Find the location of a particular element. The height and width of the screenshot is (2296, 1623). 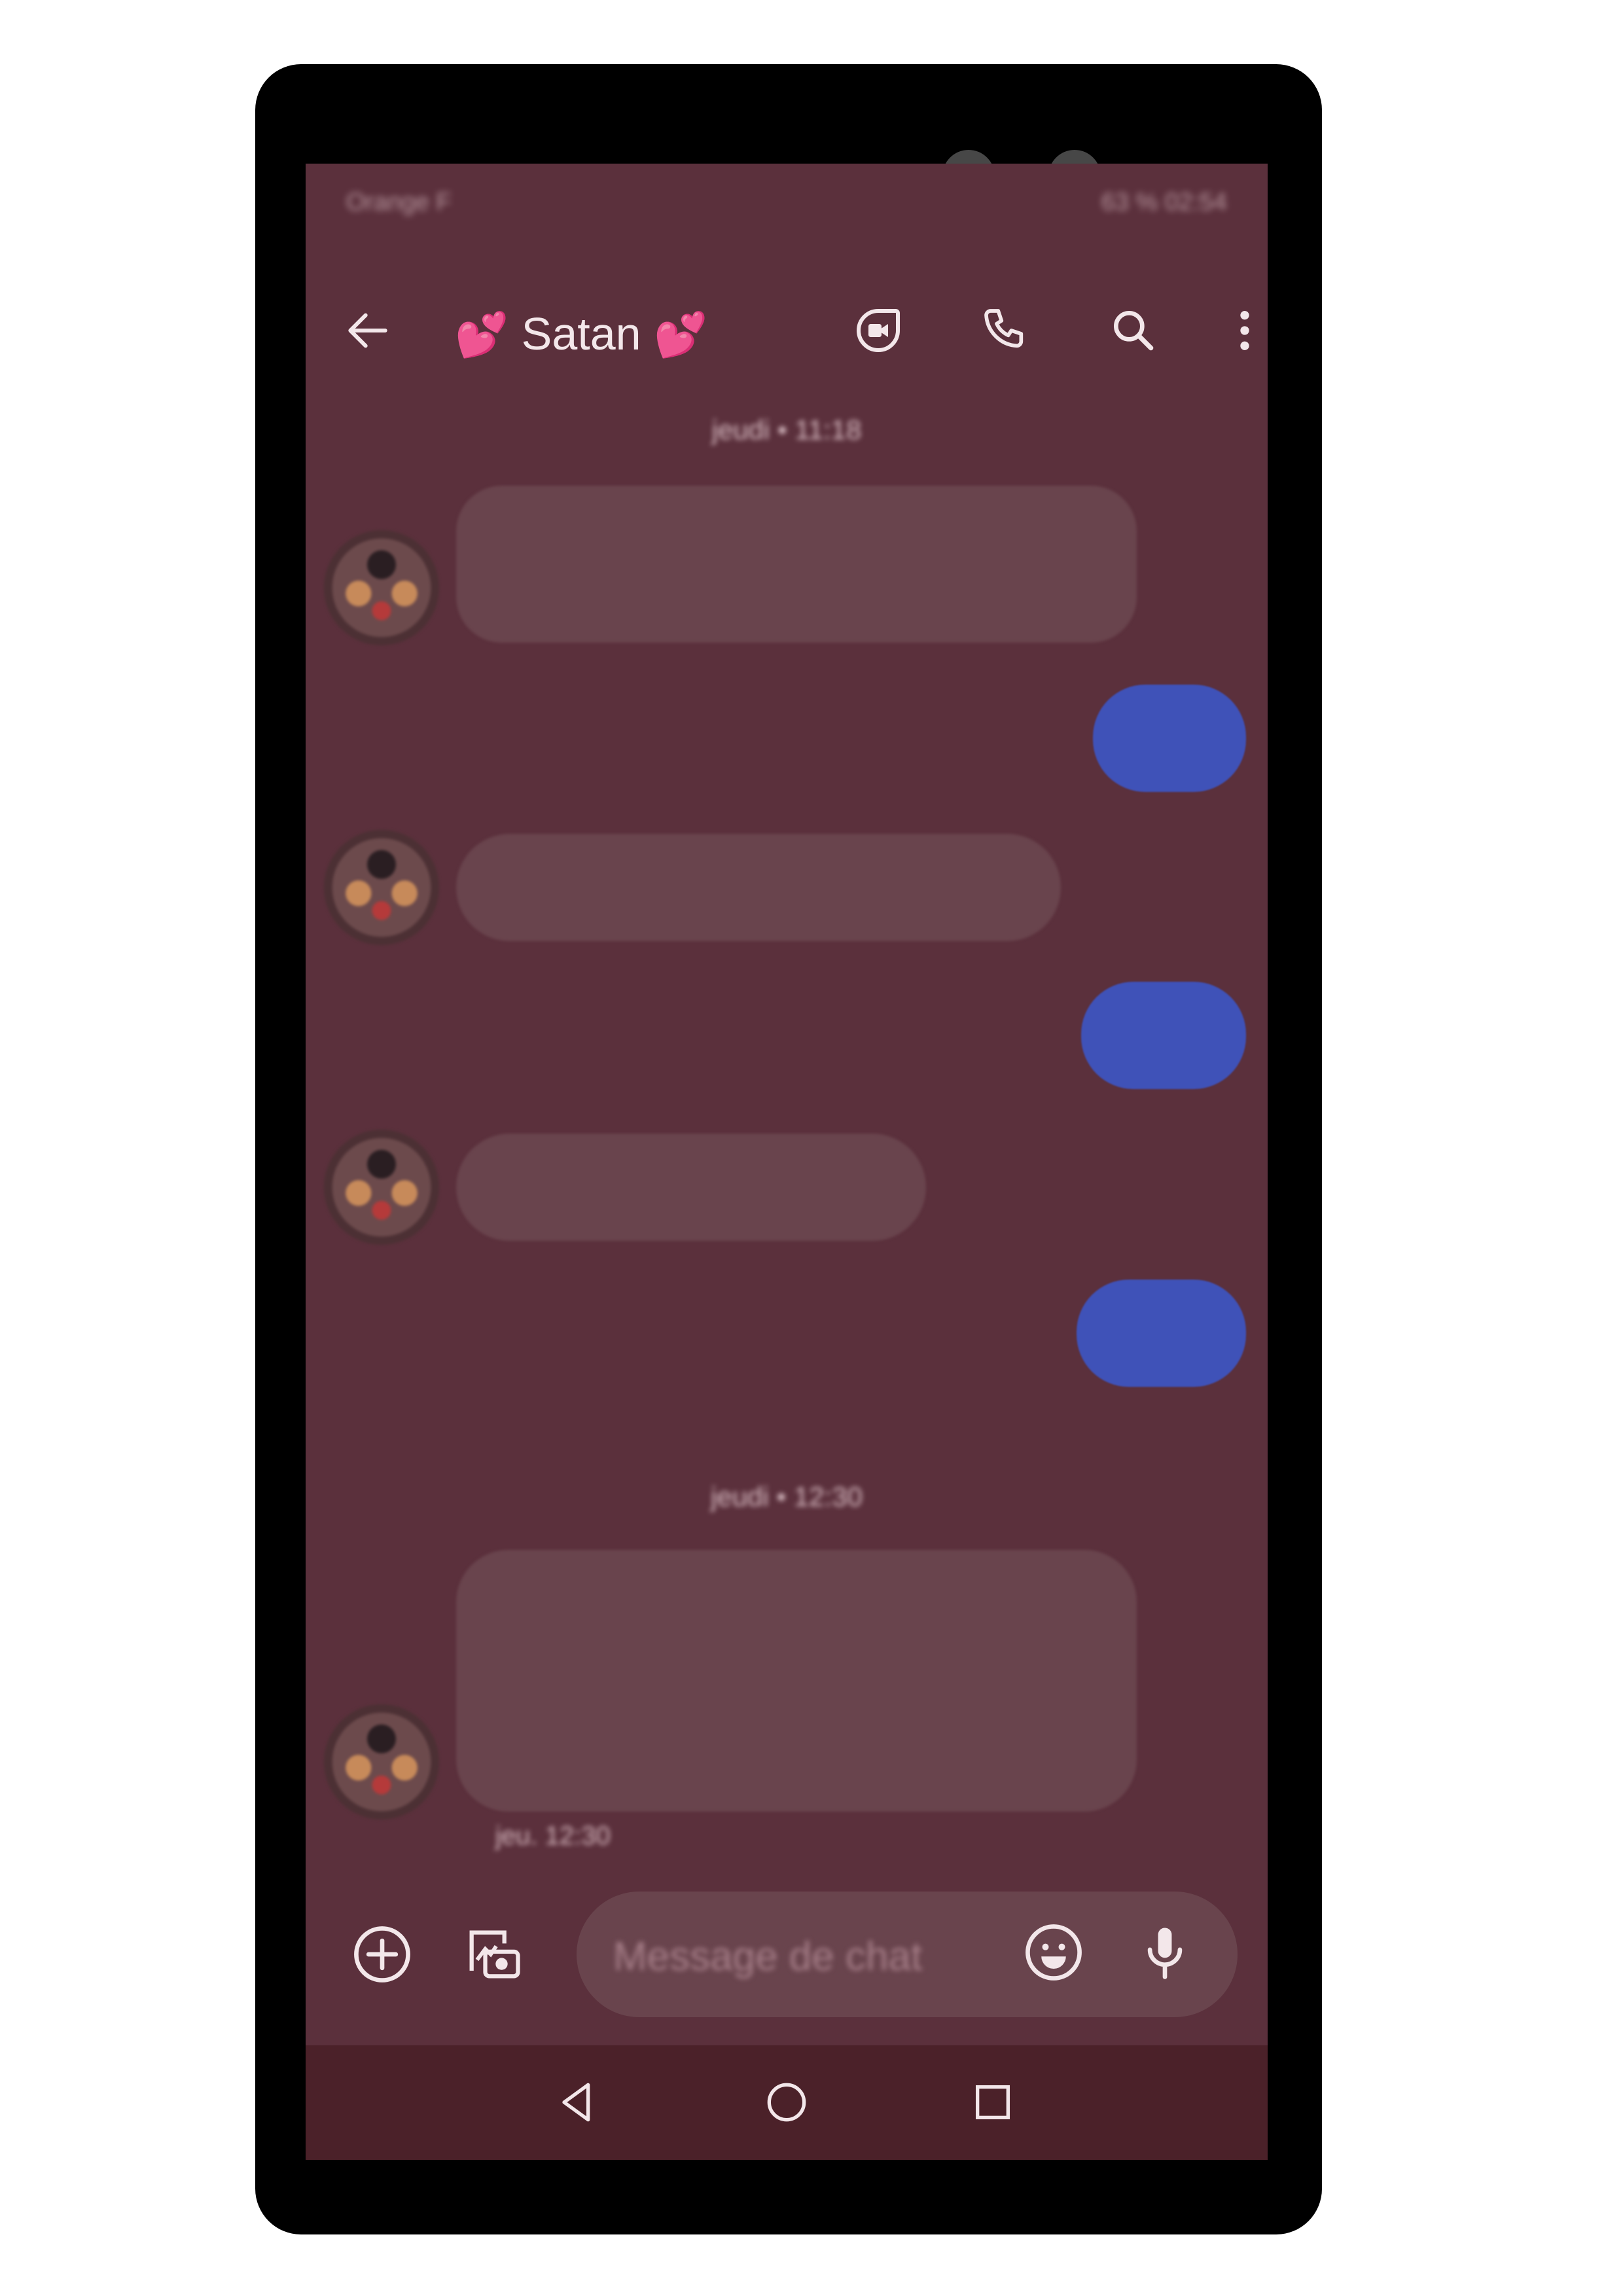

mic-icon is located at coordinates (1165, 1953).